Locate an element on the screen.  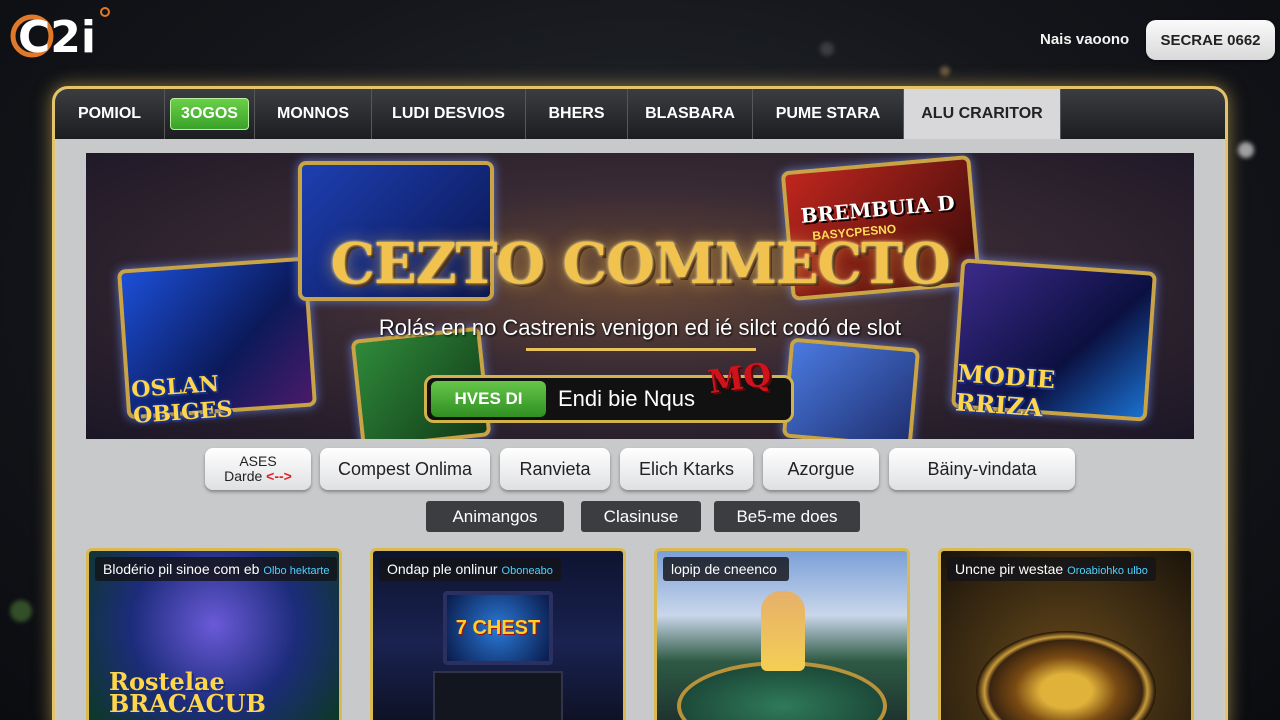
nav-item-monnos: MONNOS is located at coordinates (313, 114).